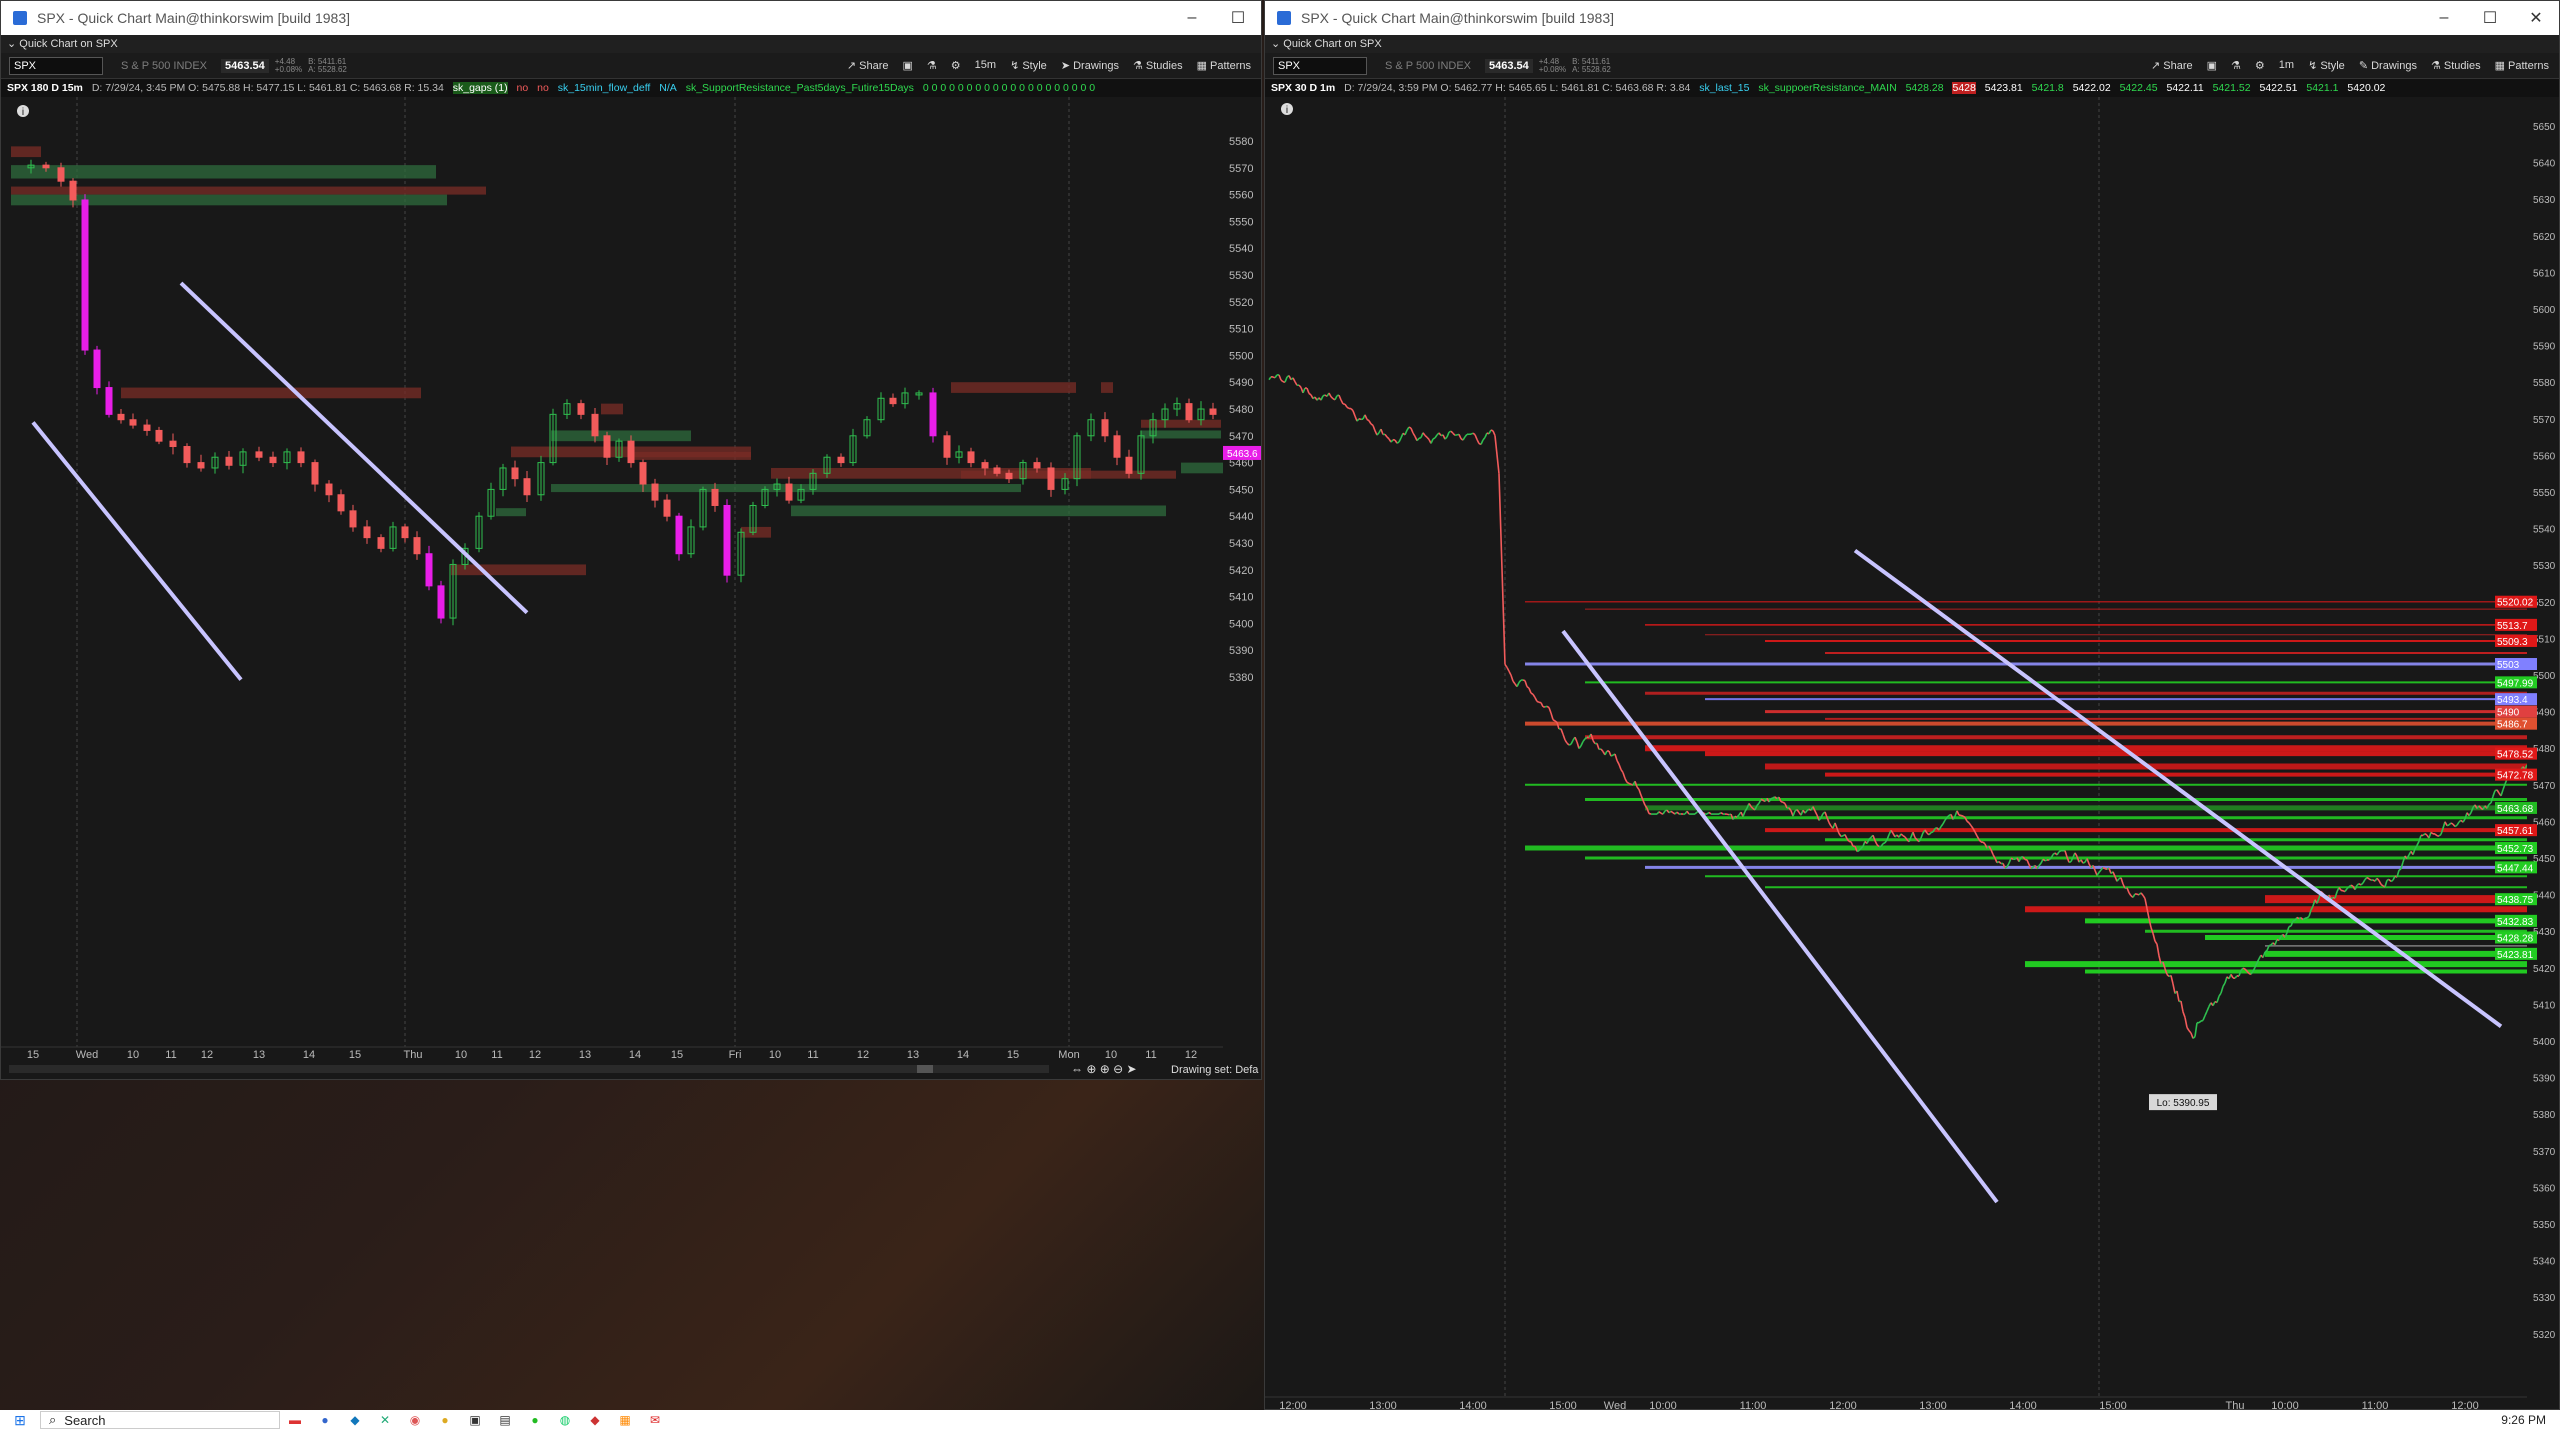 The height and width of the screenshot is (1430, 2560). Describe the element at coordinates (2332, 66) in the screenshot. I see `style-label: Style` at that location.